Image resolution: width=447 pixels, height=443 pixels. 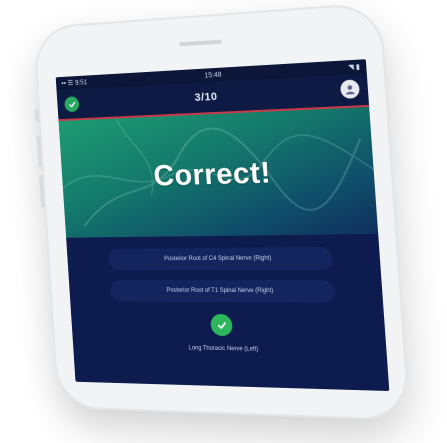 I want to click on volume-down-button, so click(x=41, y=191).